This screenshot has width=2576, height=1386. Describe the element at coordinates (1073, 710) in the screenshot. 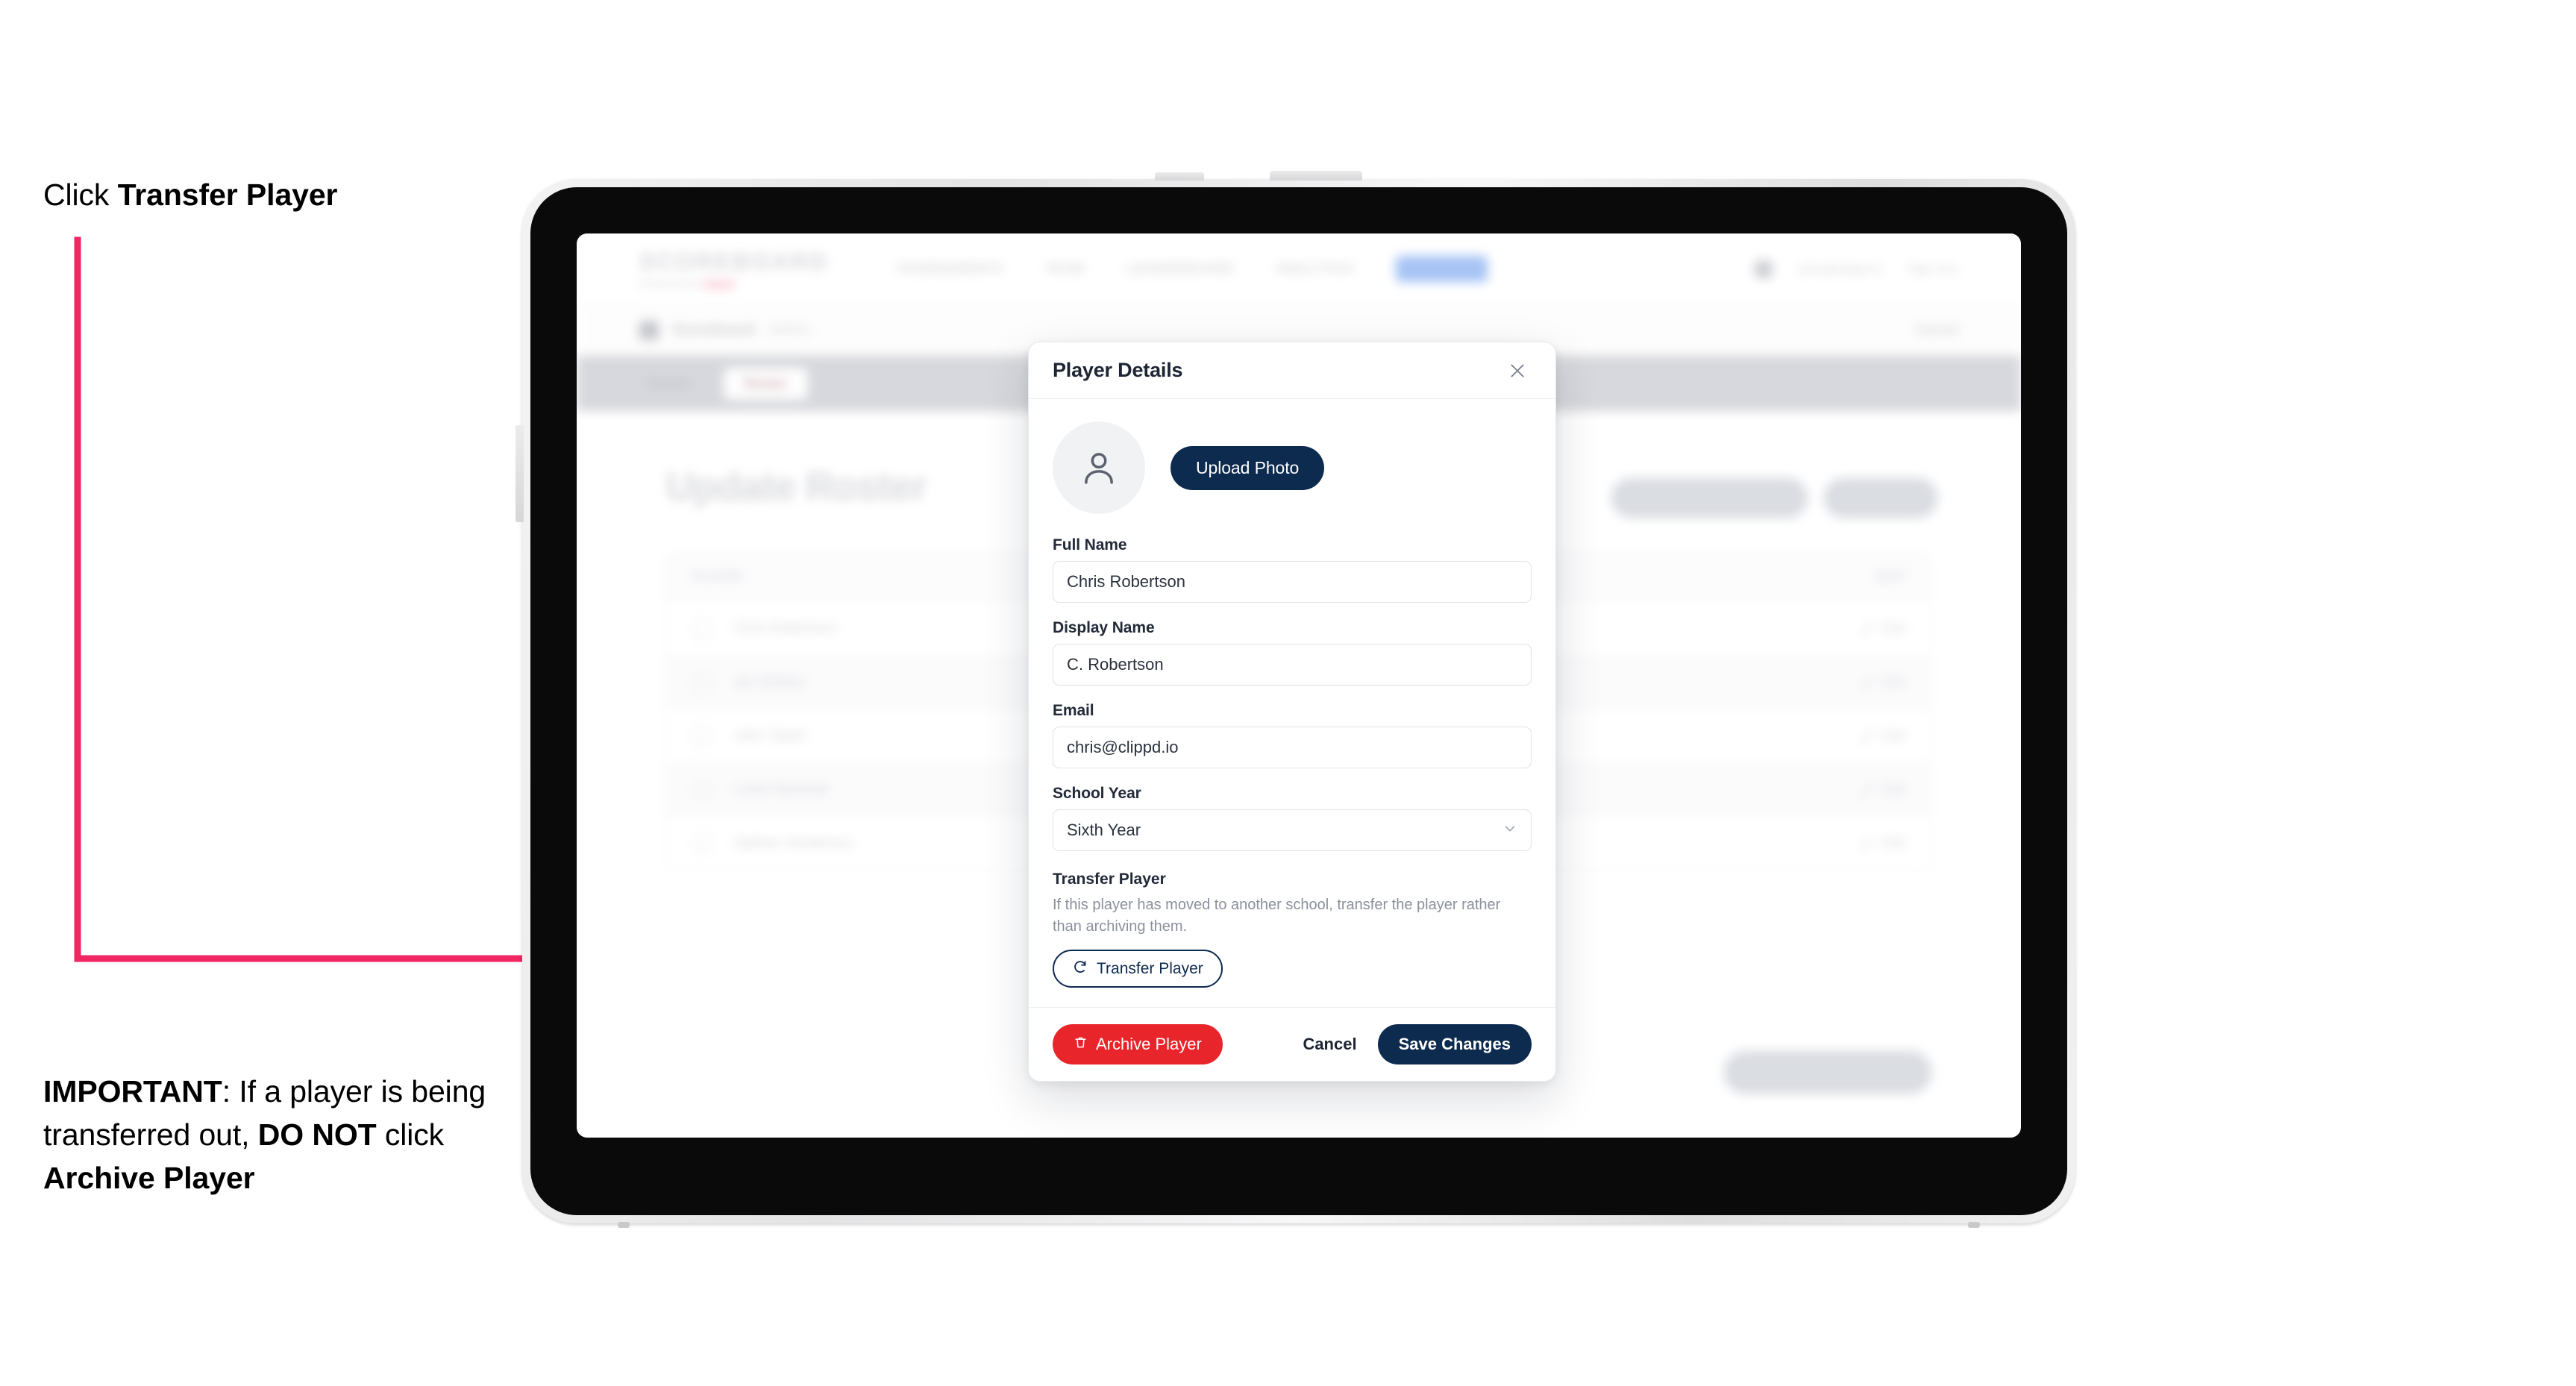

I see `label-email: Email` at that location.